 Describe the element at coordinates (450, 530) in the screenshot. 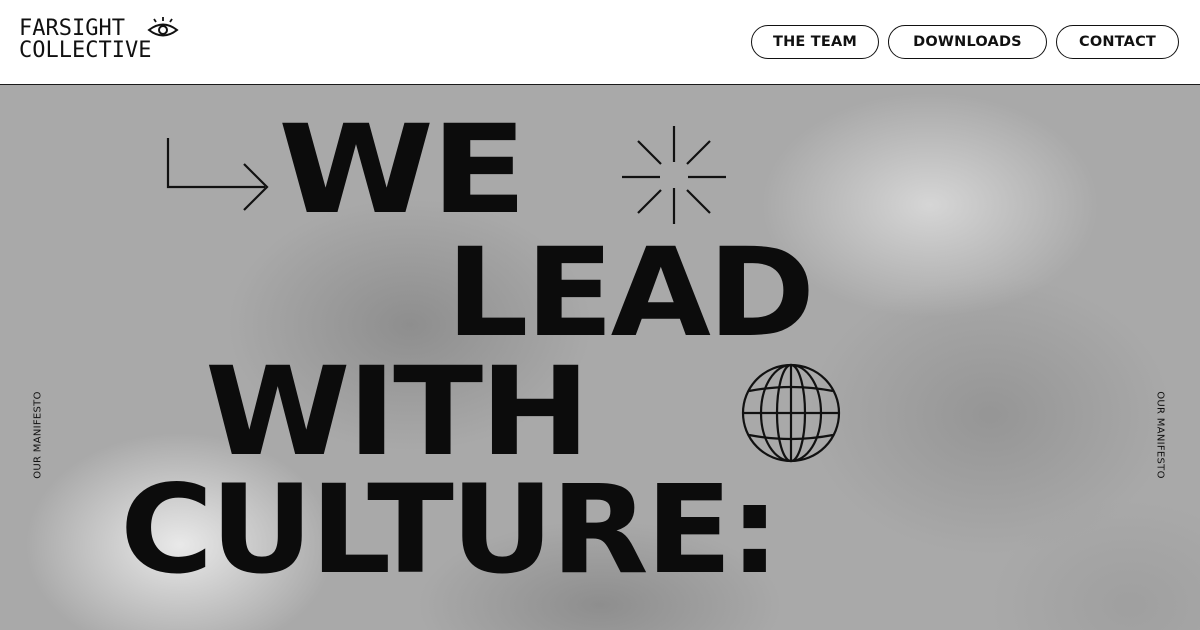

I see `headline-word-culture: CULTURE:` at that location.